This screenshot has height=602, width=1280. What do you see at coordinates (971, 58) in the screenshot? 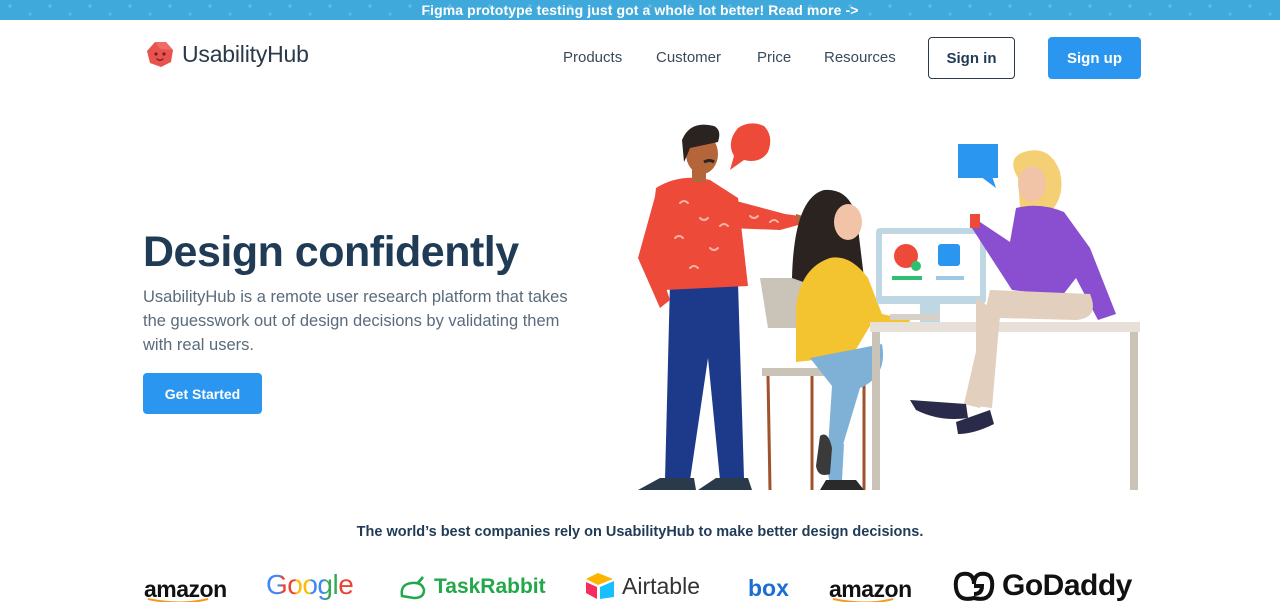
I see `sign-in-button: Sign in` at bounding box center [971, 58].